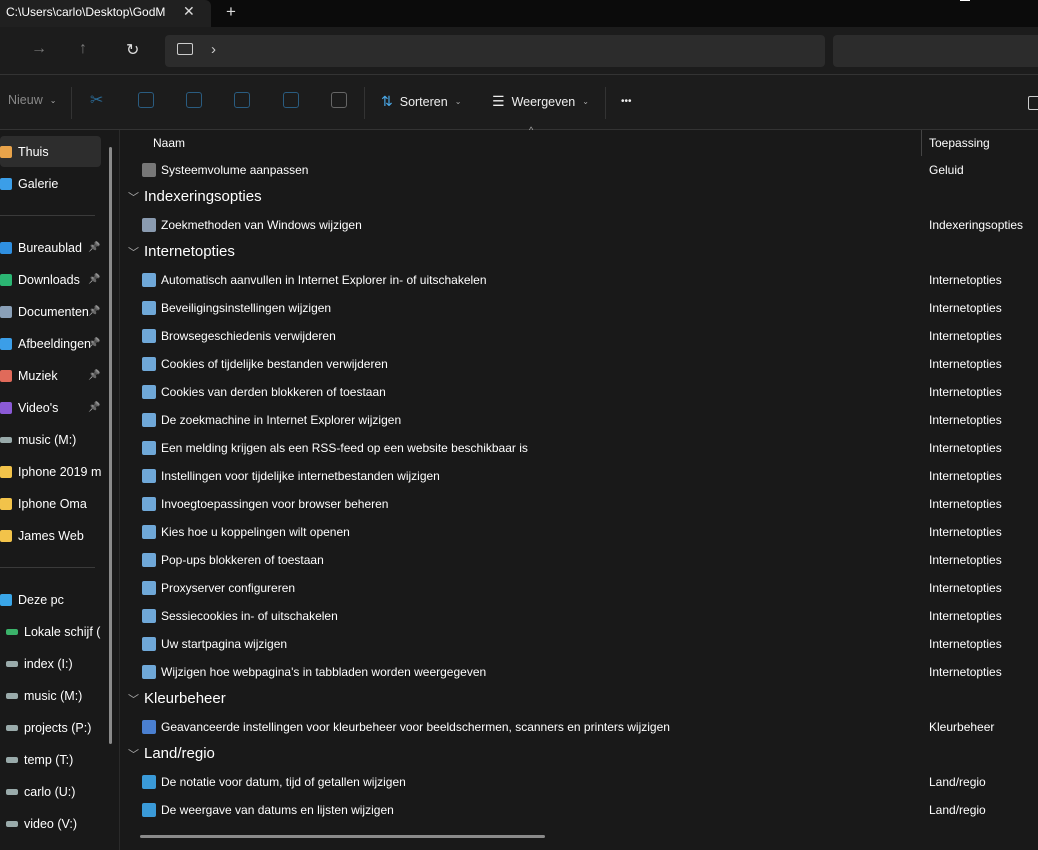 This screenshot has height=850, width=1038. Describe the element at coordinates (242, 100) in the screenshot. I see `rename-icon` at that location.